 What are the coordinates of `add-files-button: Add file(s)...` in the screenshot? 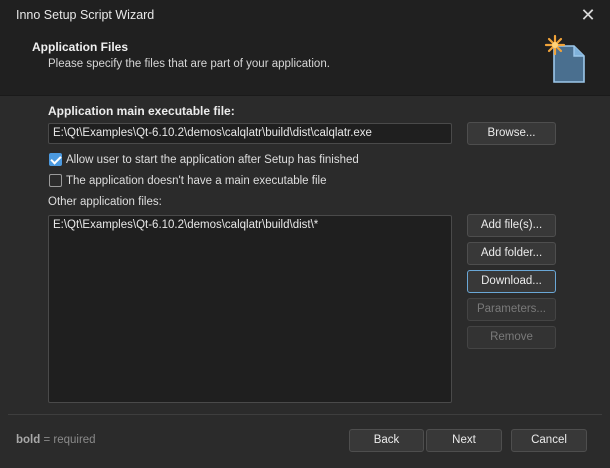 It's located at (511, 225).